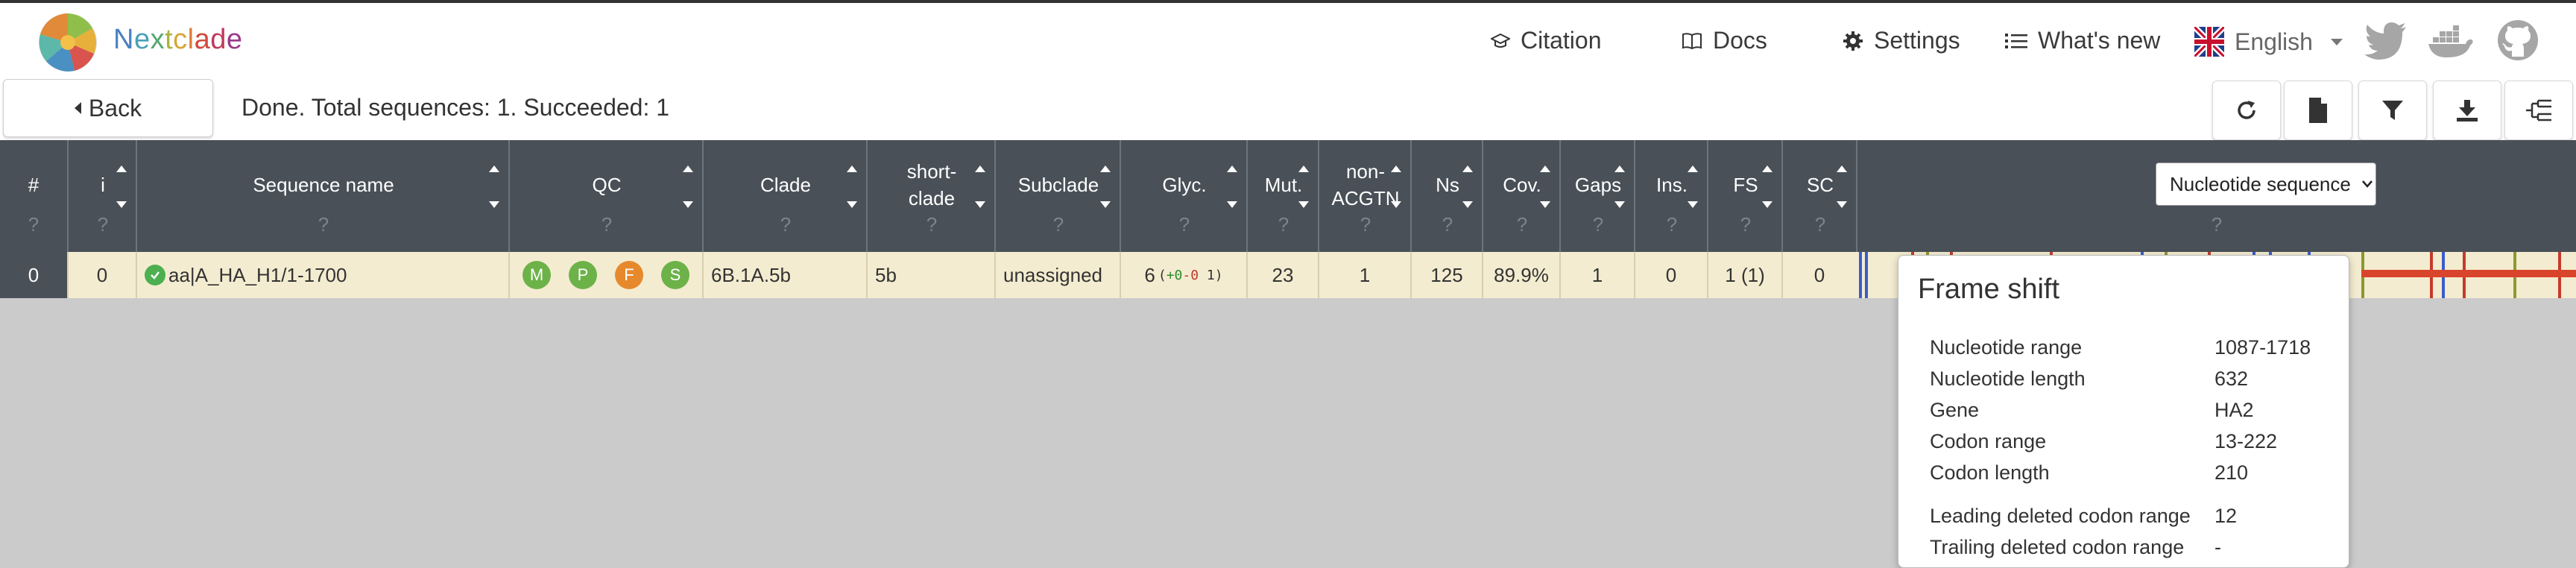  What do you see at coordinates (751, 275) in the screenshot?
I see `cell-text: 6B.1A.5b` at bounding box center [751, 275].